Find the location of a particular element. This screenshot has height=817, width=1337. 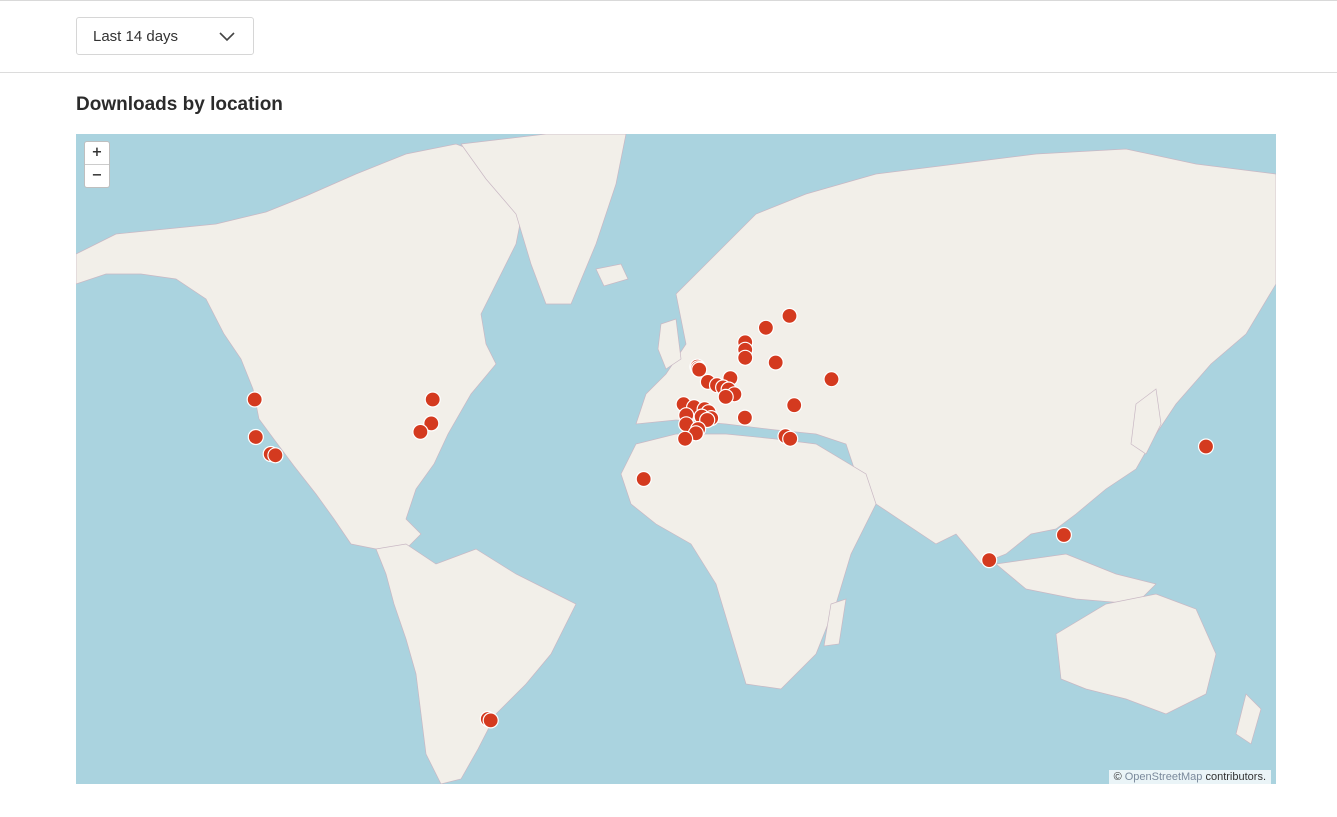

land-new-zealand is located at coordinates (1248, 719).